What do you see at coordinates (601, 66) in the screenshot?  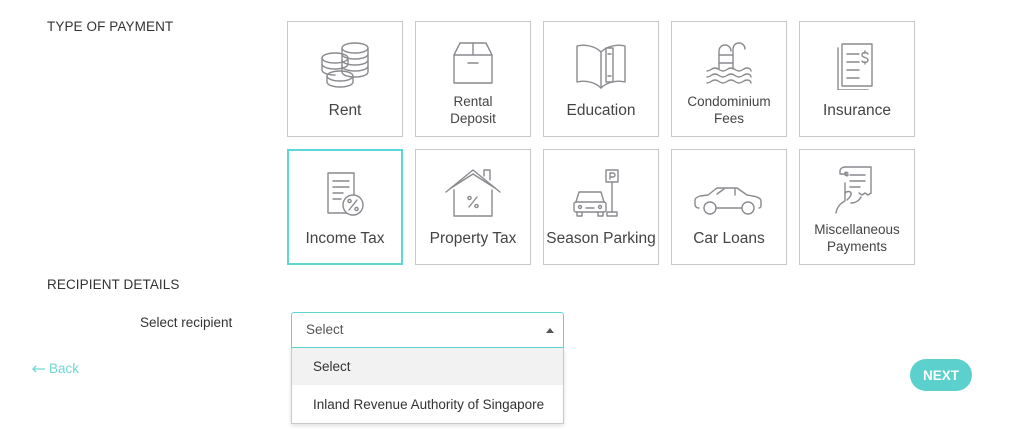 I see `book-icon` at bounding box center [601, 66].